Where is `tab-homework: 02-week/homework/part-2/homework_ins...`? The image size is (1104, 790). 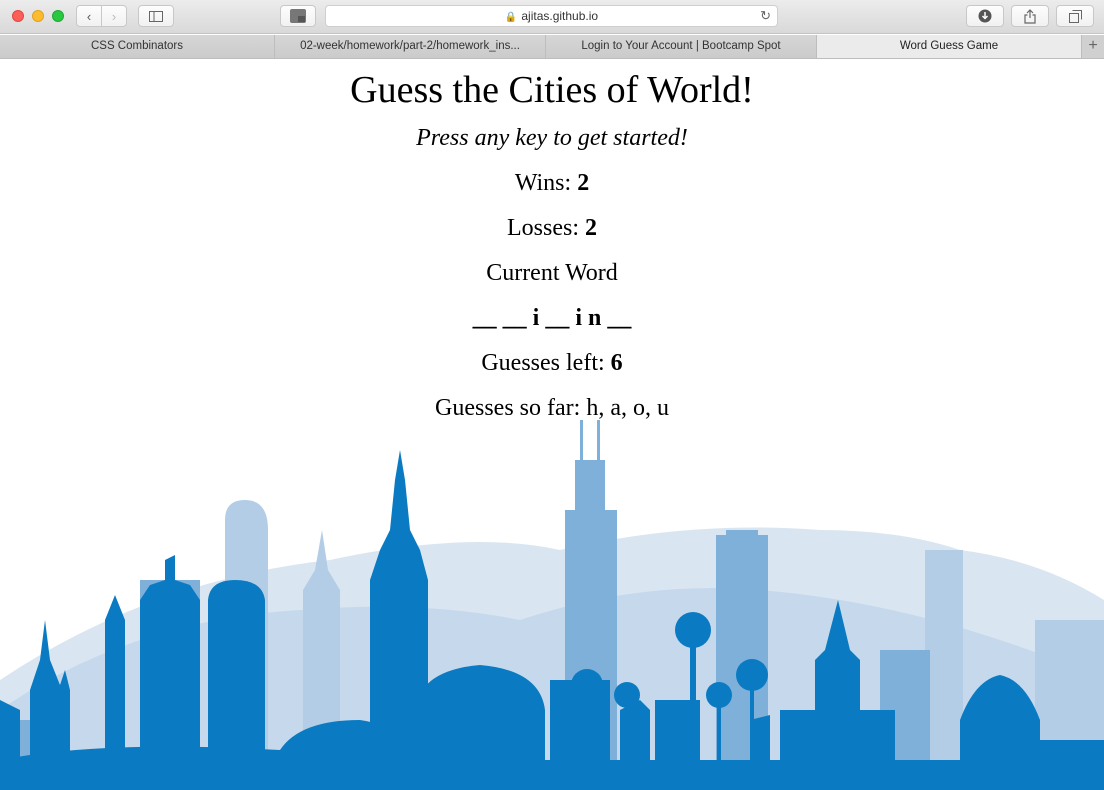 tab-homework: 02-week/homework/part-2/homework_ins... is located at coordinates (410, 46).